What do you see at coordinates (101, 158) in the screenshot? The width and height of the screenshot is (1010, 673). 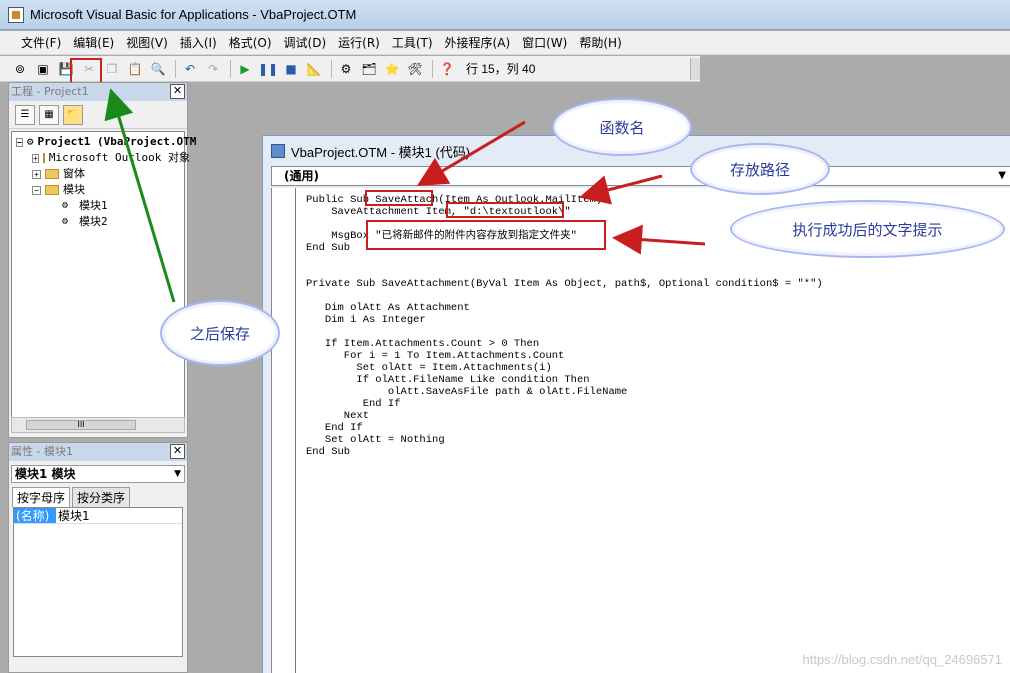 I see `tree-item-outlook-objects: + Microsoft Outlook 对象` at bounding box center [101, 158].